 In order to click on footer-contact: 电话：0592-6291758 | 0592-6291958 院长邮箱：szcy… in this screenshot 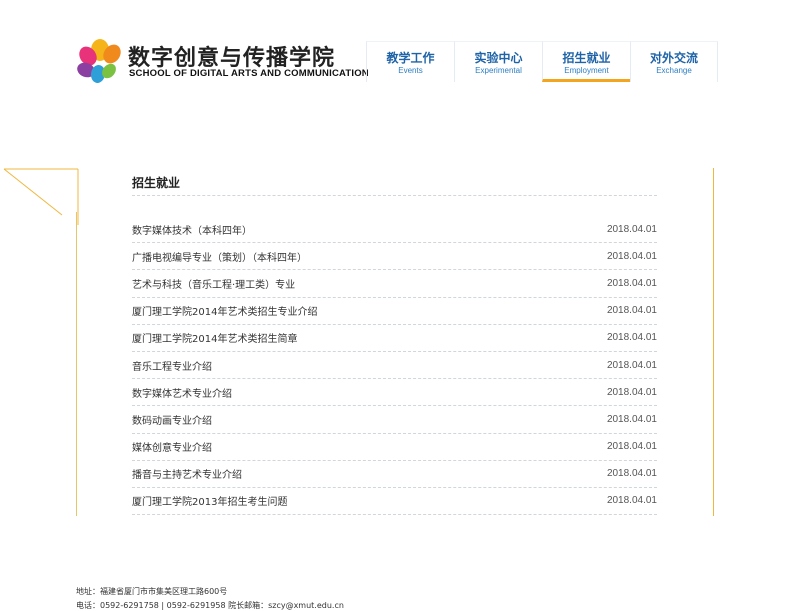, I will do `click(210, 605)`.